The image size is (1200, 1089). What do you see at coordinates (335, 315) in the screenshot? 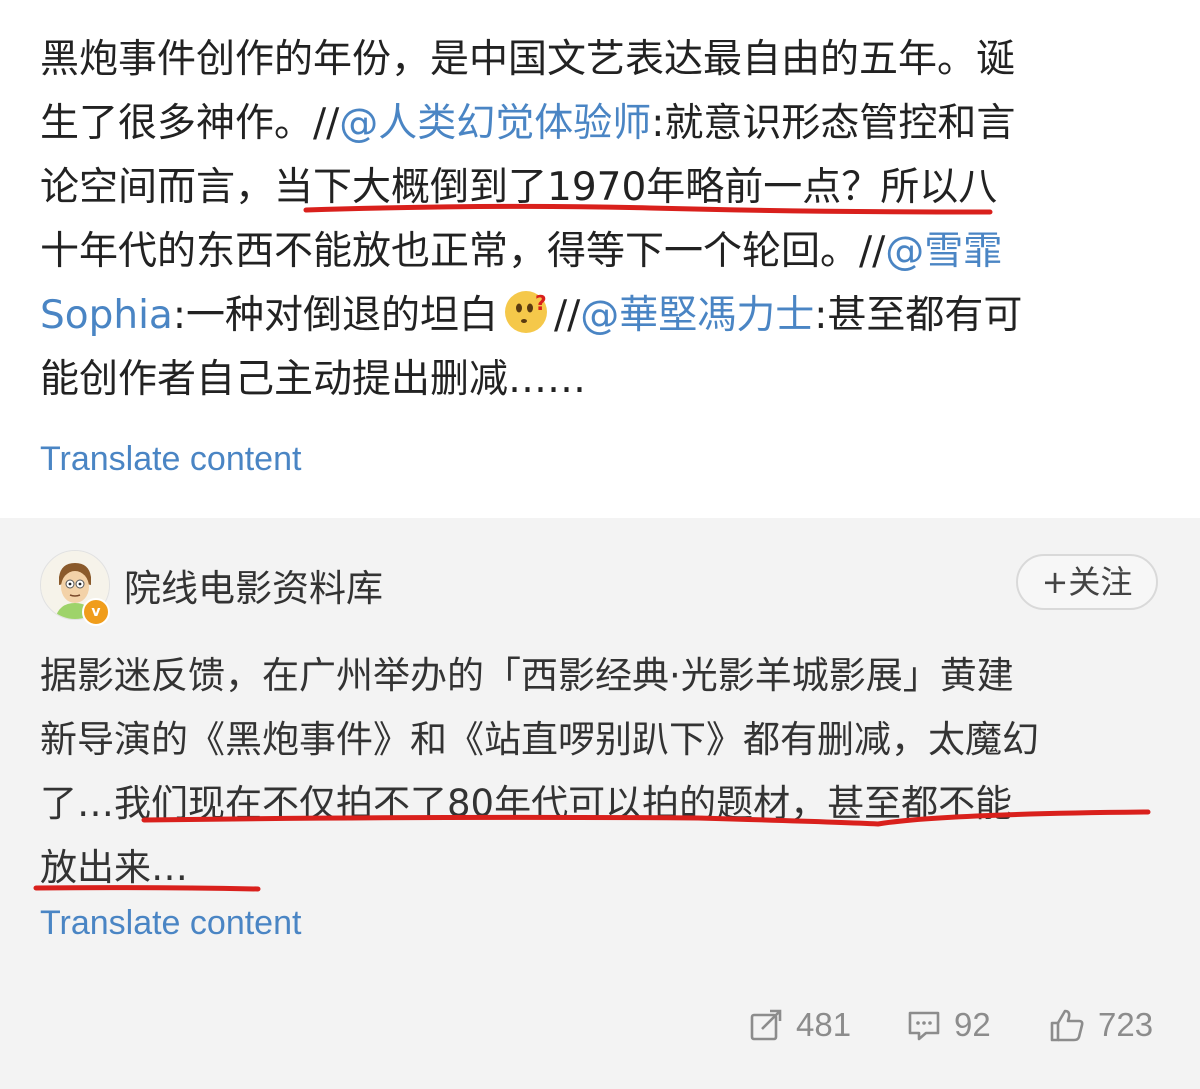
I see `post-text-segment: :一种对倒退的坦白` at bounding box center [335, 315].